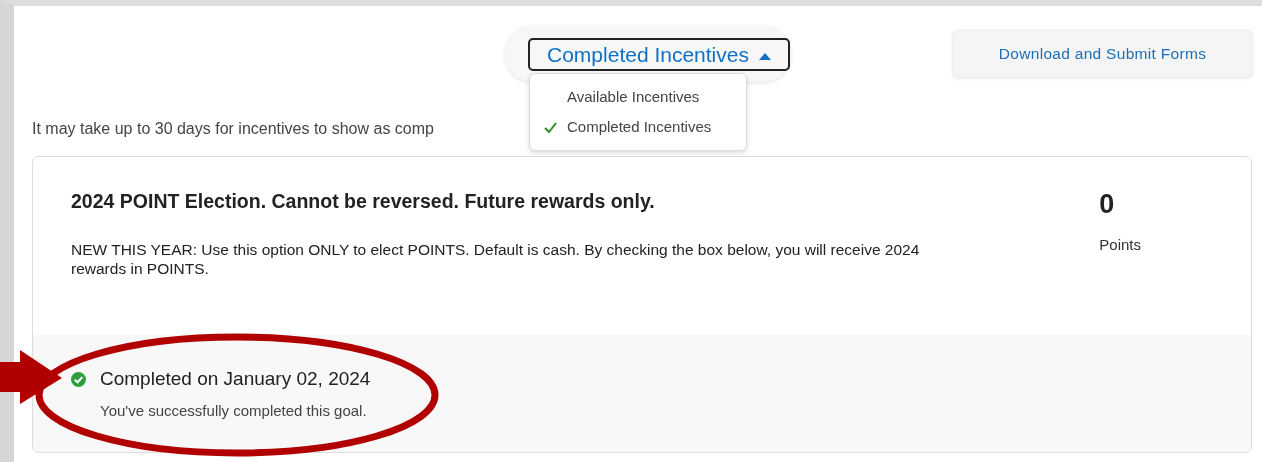  I want to click on annotation-arrow, so click(31, 377).